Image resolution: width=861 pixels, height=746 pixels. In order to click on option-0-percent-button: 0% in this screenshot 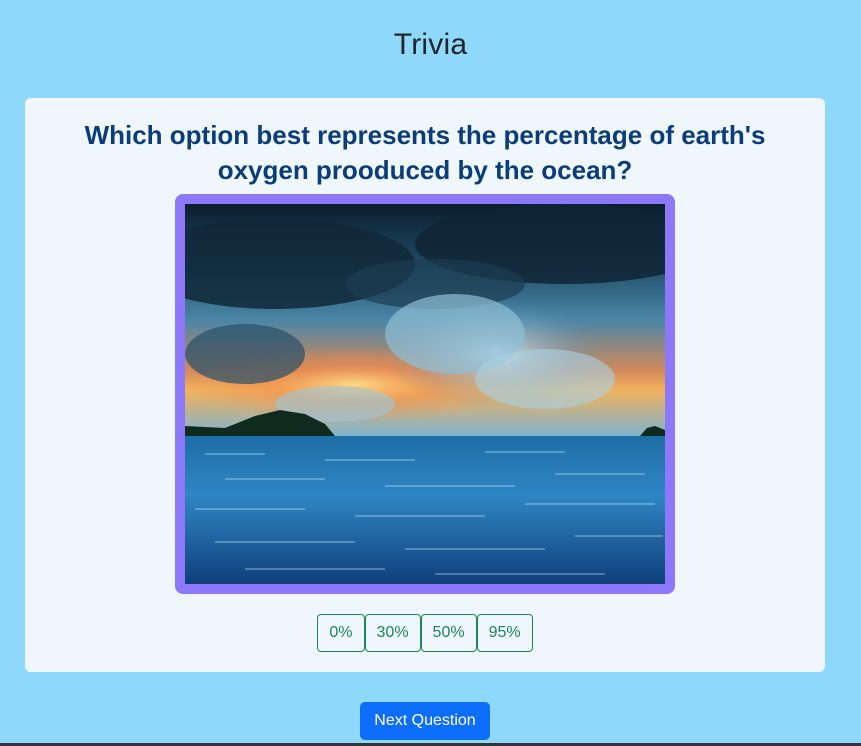, I will do `click(341, 633)`.